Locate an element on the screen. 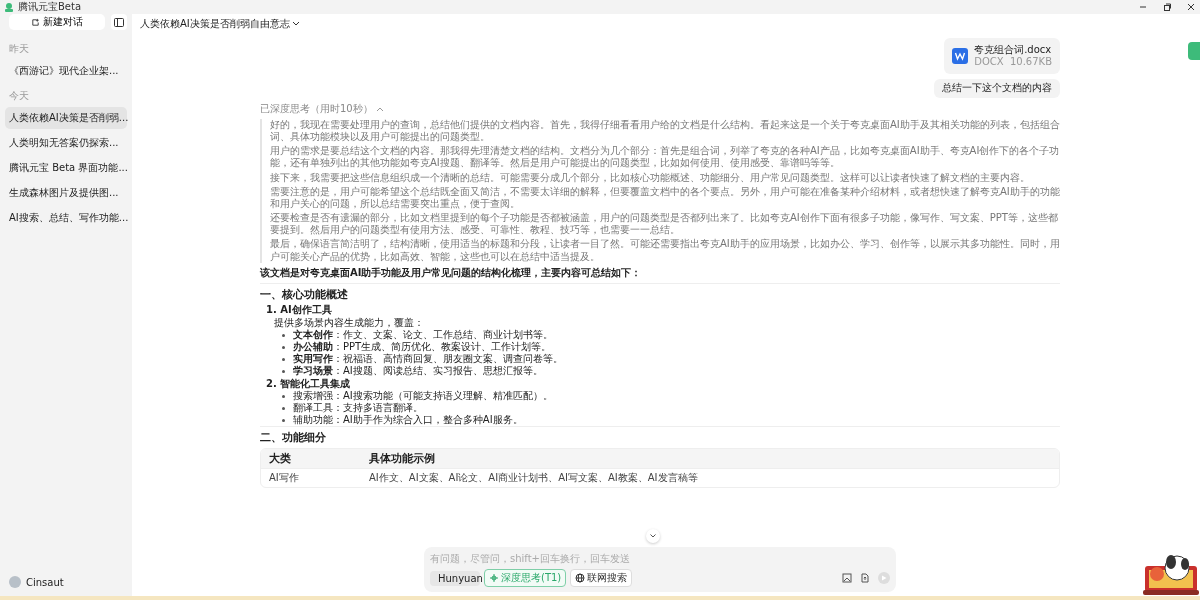 Image resolution: width=1200 pixels, height=600 pixels. conversation-title: 人类依赖AI决策是否削弱自由意志 is located at coordinates (660, 24).